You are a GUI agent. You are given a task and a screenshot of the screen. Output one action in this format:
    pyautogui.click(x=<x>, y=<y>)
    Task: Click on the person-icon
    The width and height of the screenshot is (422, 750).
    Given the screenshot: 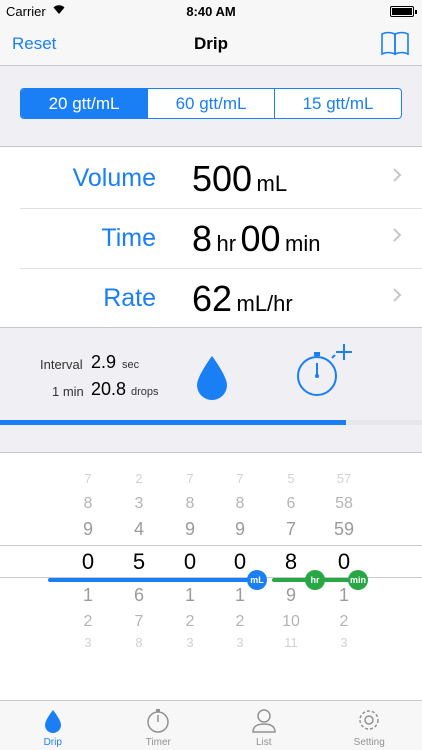 What is the action you would take?
    pyautogui.click(x=263, y=721)
    